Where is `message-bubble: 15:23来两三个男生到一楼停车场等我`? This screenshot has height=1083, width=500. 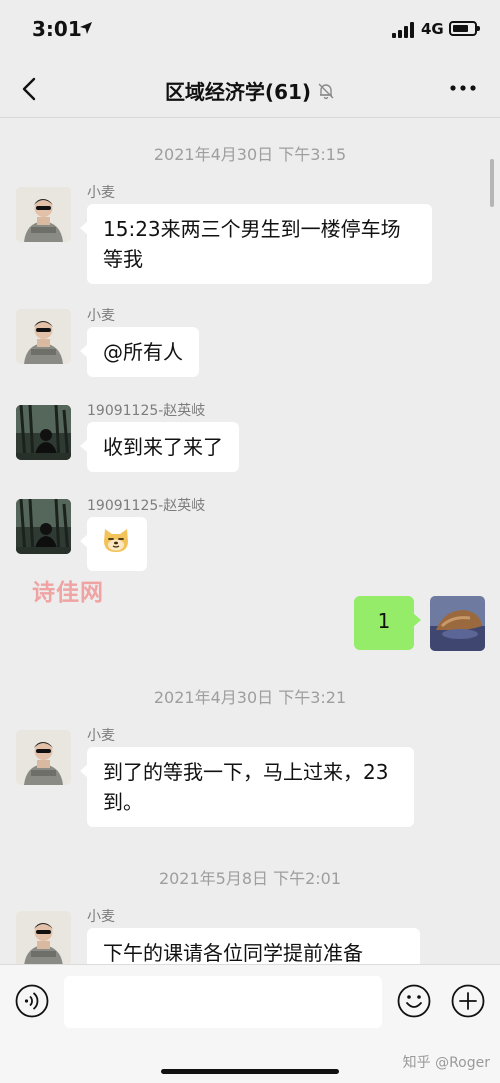 message-bubble: 15:23来两三个男生到一楼停车场等我 is located at coordinates (256, 244).